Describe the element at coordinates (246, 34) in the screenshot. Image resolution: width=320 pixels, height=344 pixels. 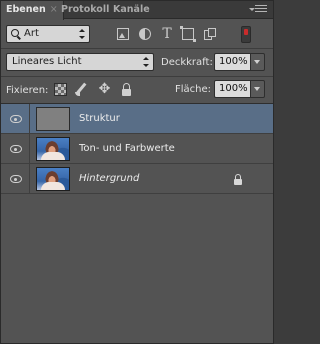
I see `filter-toggle` at that location.